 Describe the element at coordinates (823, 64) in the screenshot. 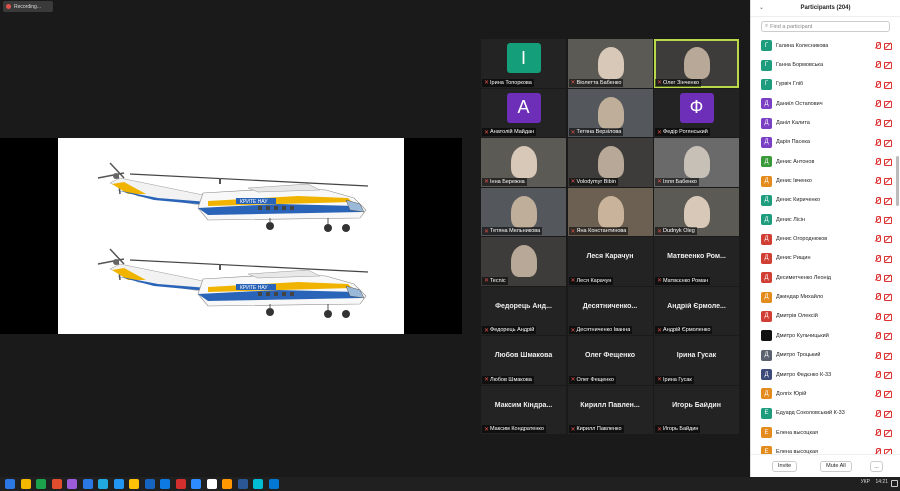

I see `participant-row: Г Ганна Бормовська` at that location.